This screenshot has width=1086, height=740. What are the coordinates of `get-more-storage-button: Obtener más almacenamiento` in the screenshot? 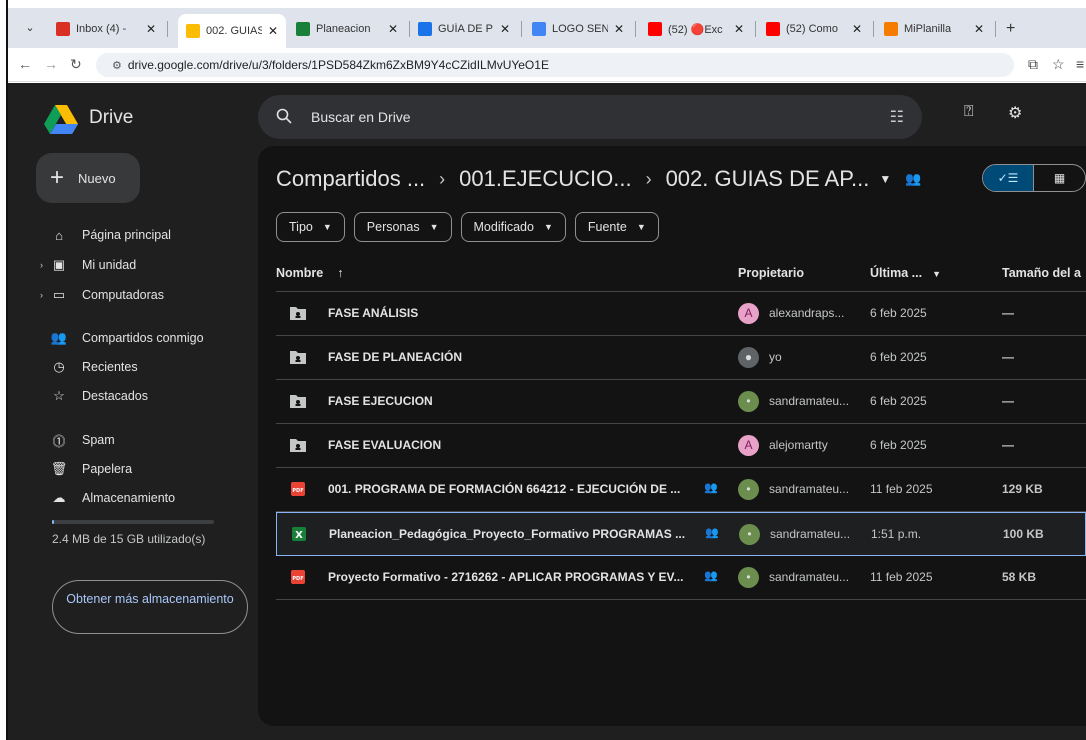 It's located at (150, 607).